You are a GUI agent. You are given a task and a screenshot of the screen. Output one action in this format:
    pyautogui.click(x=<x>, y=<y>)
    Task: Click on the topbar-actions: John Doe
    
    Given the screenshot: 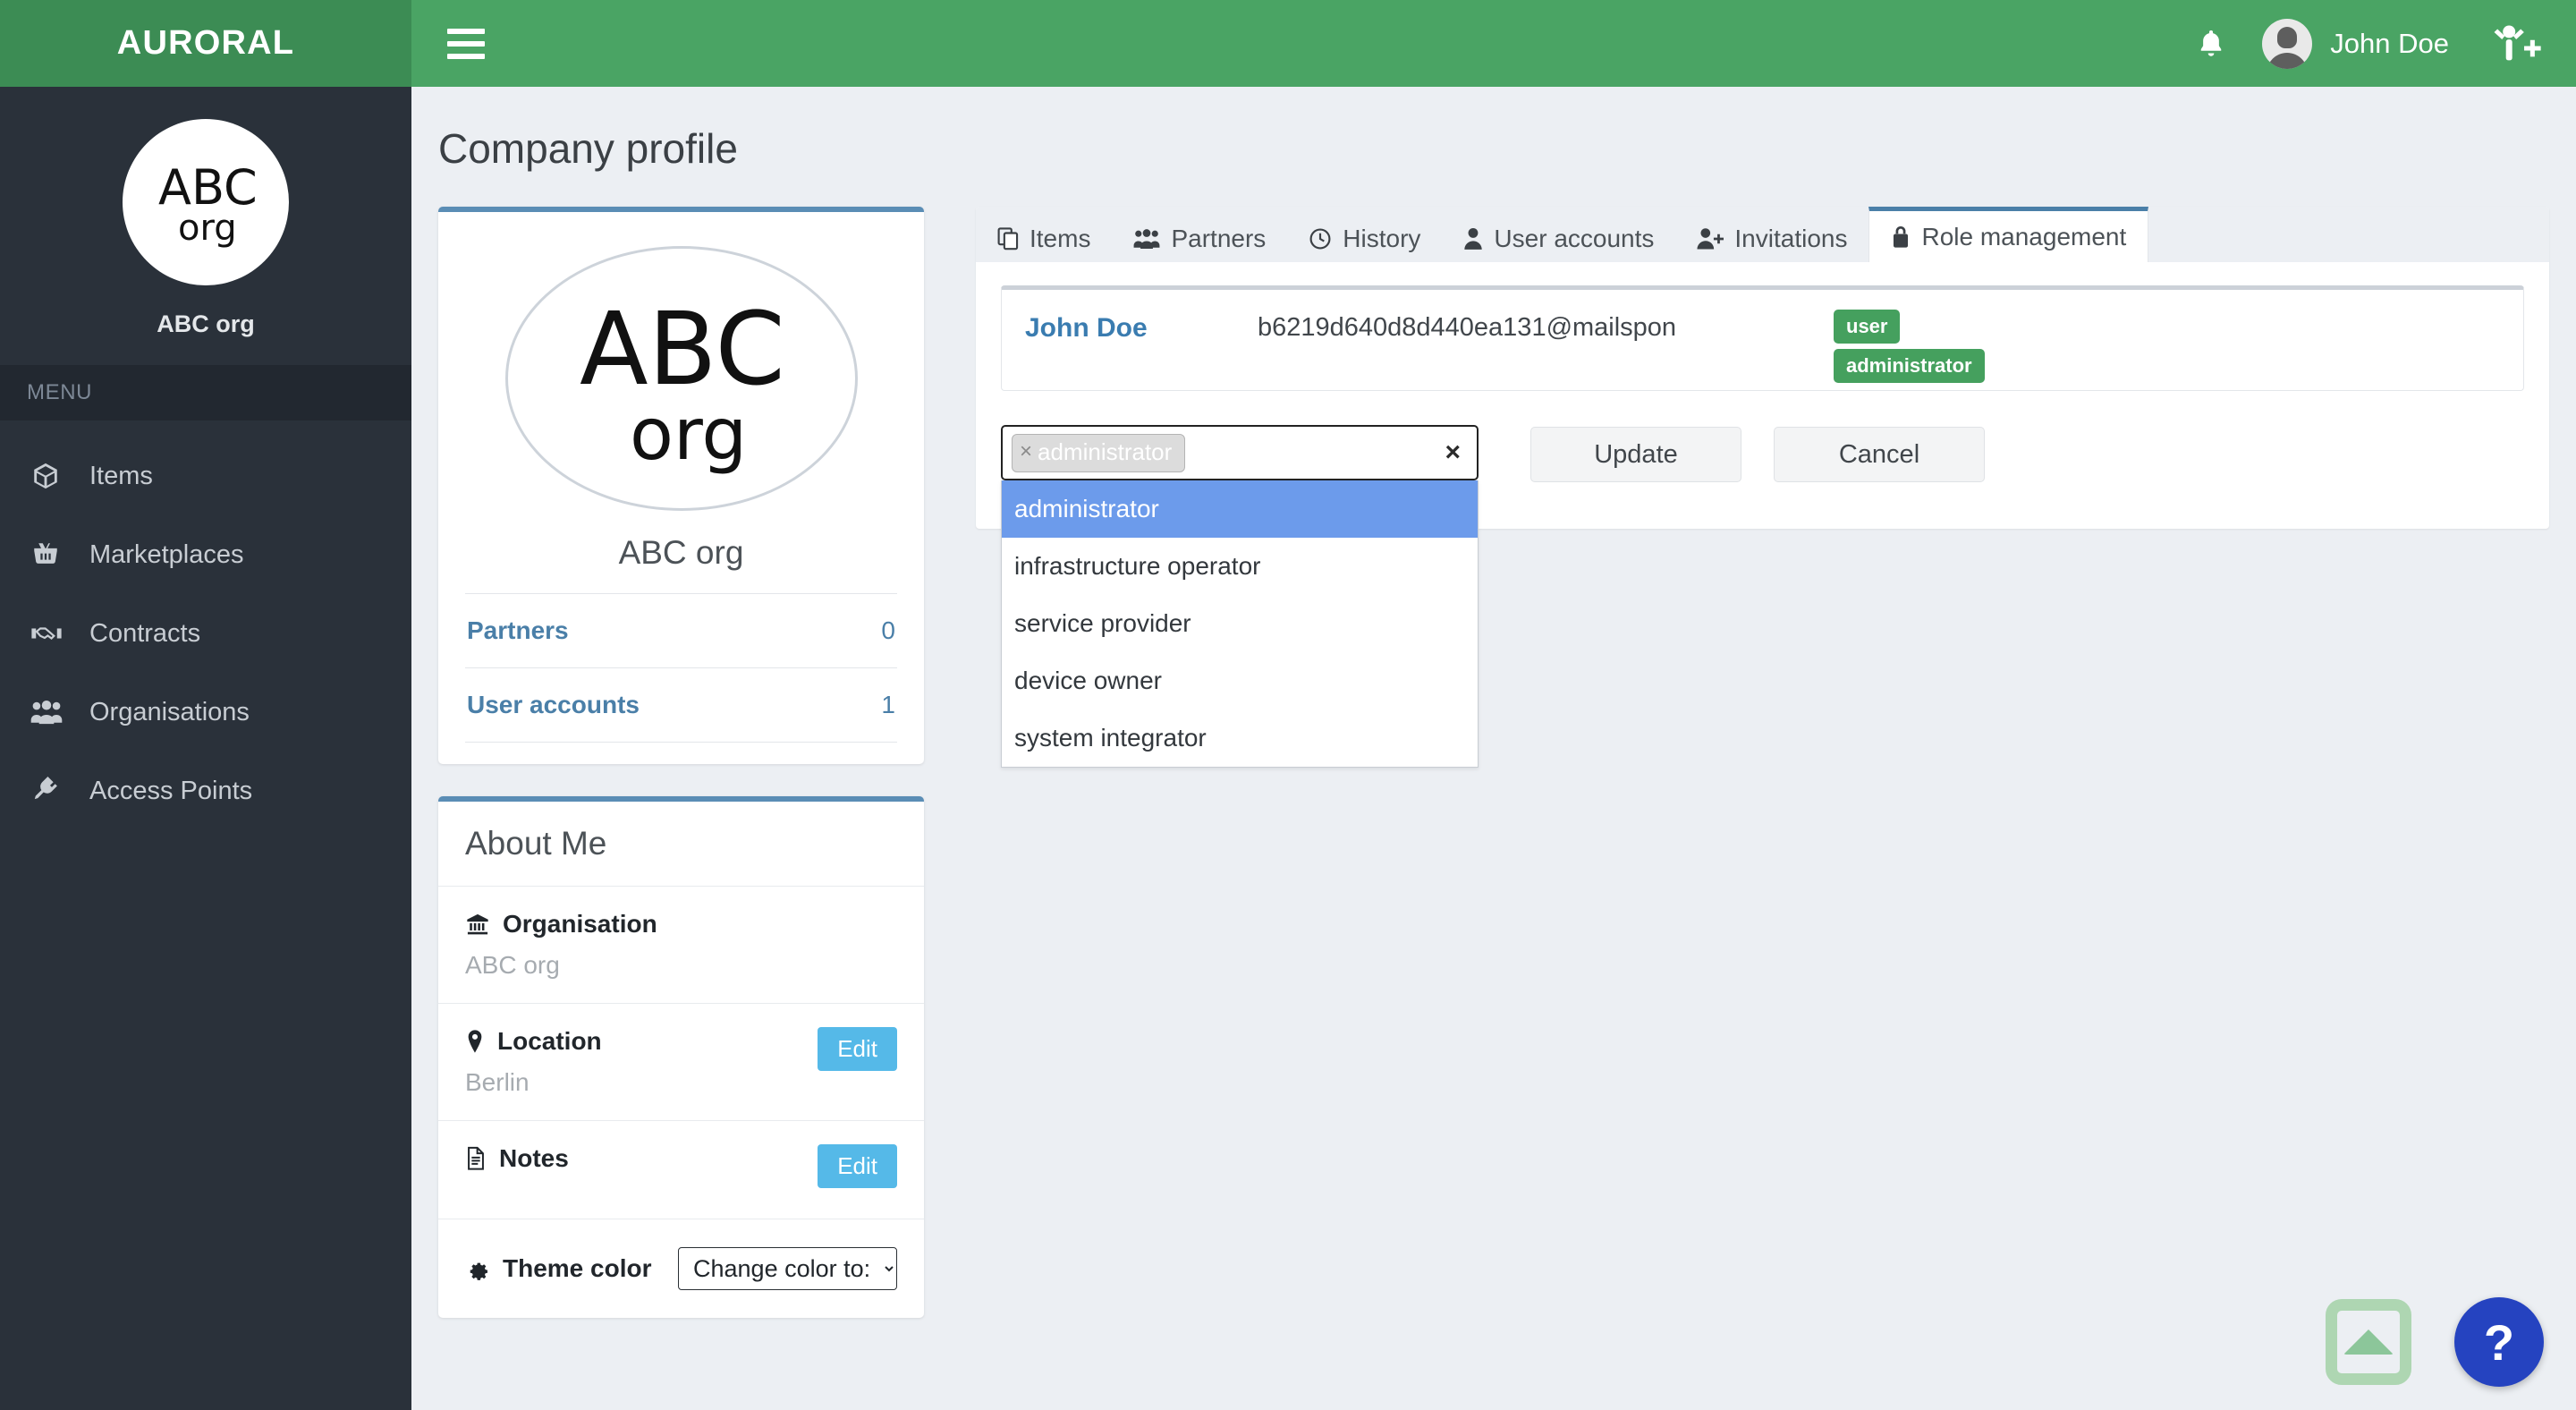 What is the action you would take?
    pyautogui.click(x=2374, y=43)
    